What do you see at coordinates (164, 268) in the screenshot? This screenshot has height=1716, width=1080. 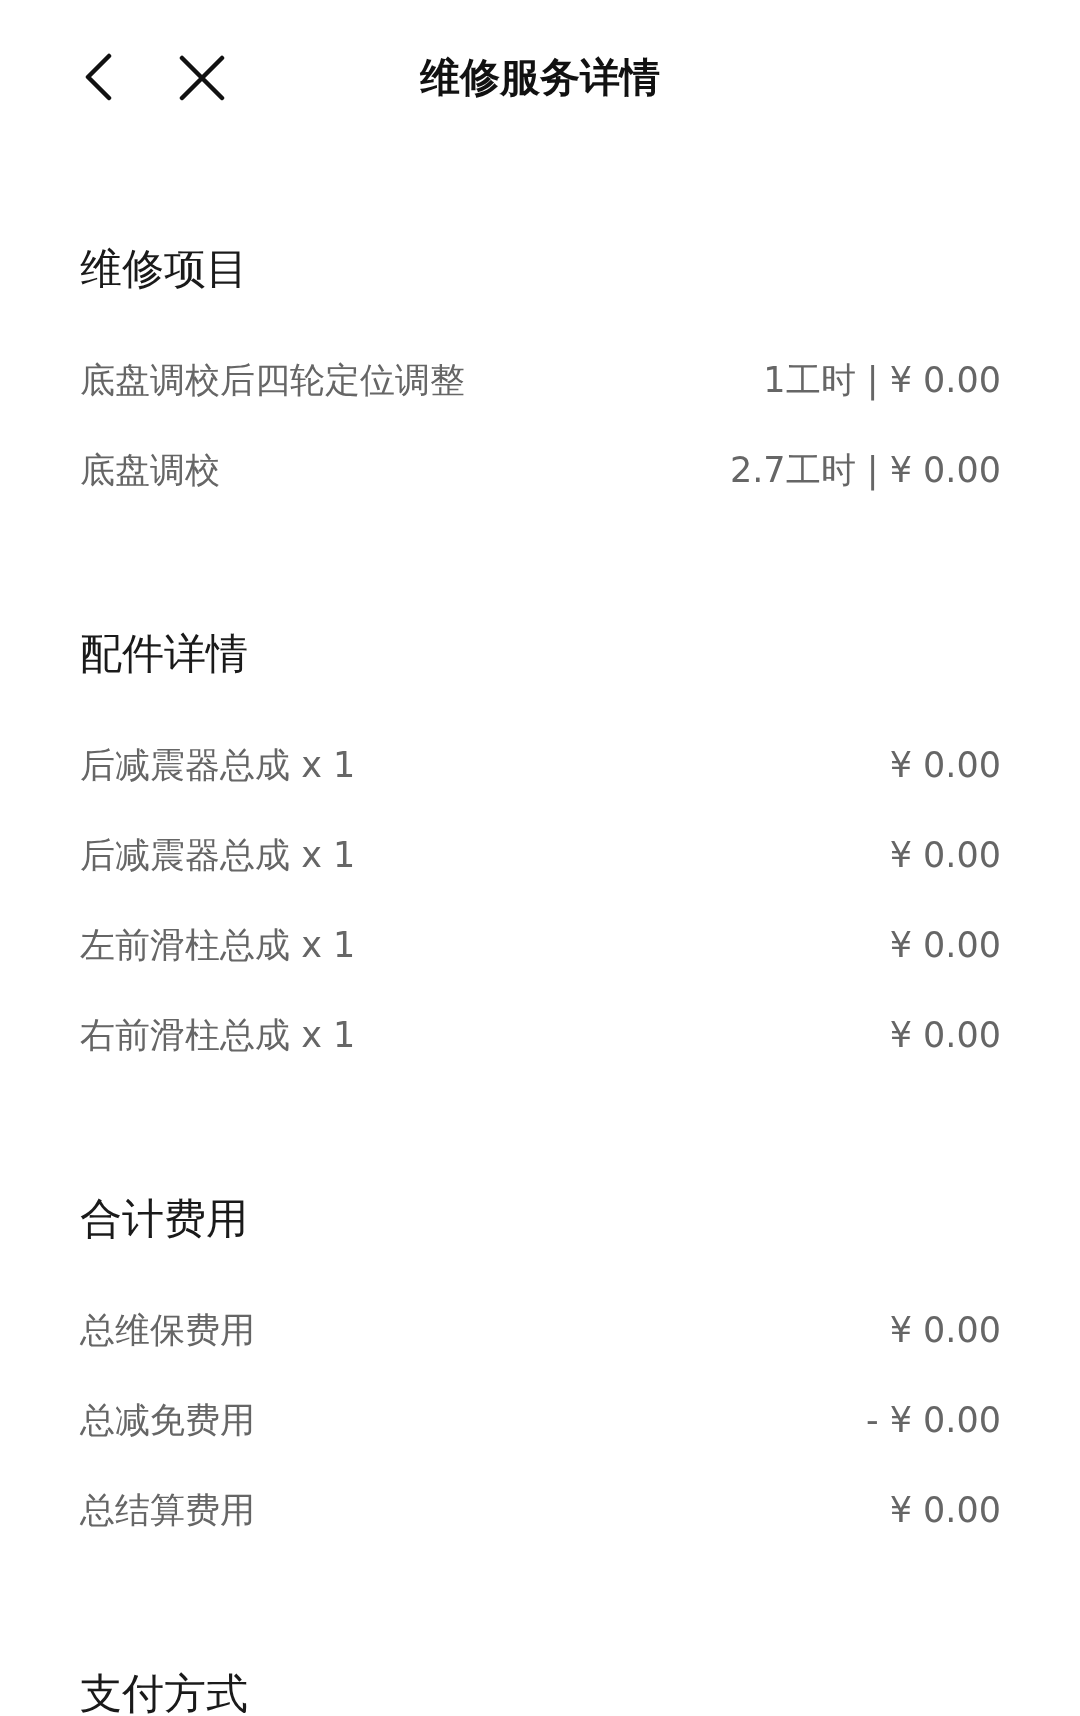 I see `section-heading: 维修项目` at bounding box center [164, 268].